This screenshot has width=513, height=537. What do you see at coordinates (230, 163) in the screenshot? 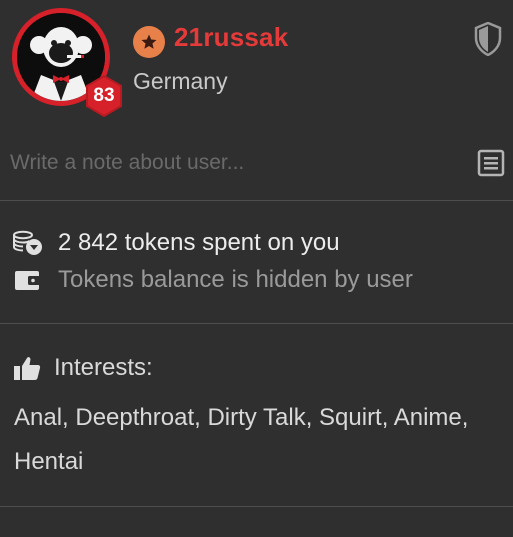
I see `user-note-input` at bounding box center [230, 163].